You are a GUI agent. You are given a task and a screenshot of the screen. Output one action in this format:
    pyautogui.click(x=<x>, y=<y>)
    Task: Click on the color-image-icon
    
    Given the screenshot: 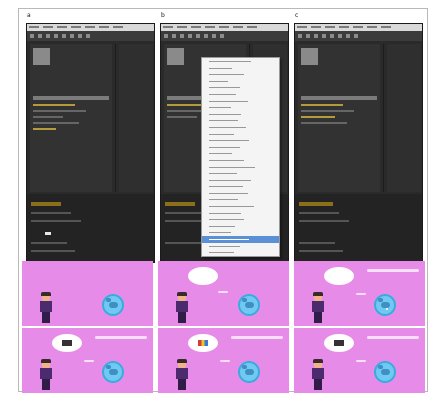 What is the action you would take?
    pyautogui.click(x=203, y=343)
    